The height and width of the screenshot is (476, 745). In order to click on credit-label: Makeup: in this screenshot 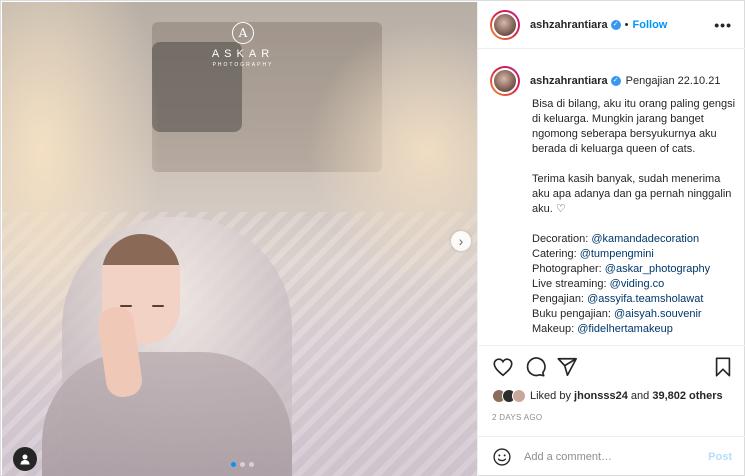, I will do `click(553, 329)`.